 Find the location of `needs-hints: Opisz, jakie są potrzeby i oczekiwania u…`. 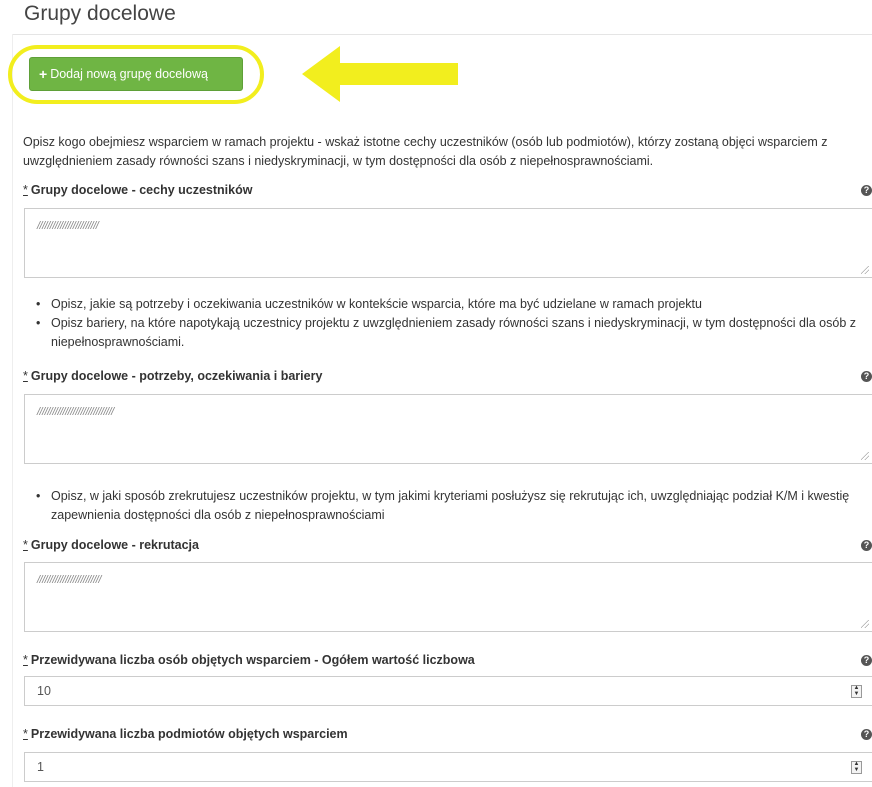

needs-hints: Opisz, jakie są potrzeby i oczekiwania u… is located at coordinates (451, 323).